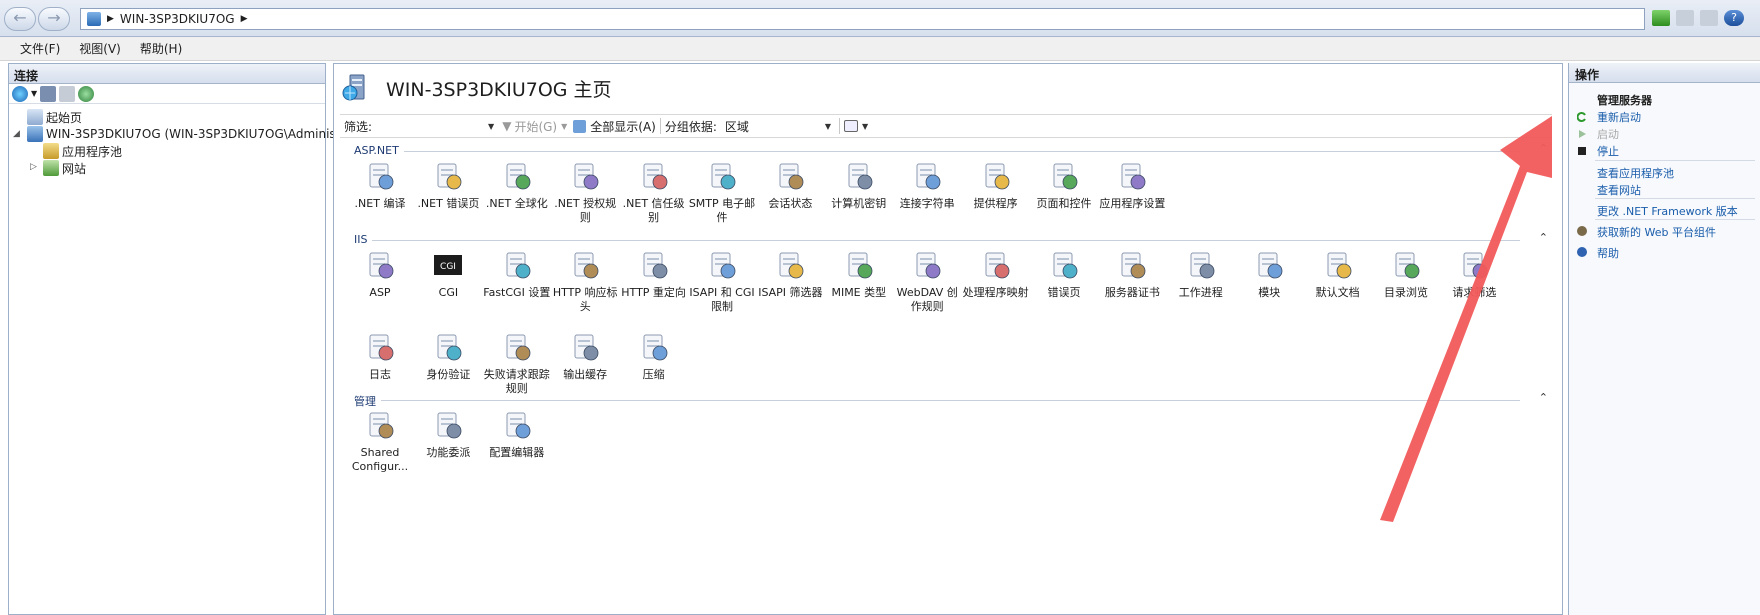 The image size is (1760, 615). What do you see at coordinates (1132, 176) in the screenshot?
I see `app-settings-icon` at bounding box center [1132, 176].